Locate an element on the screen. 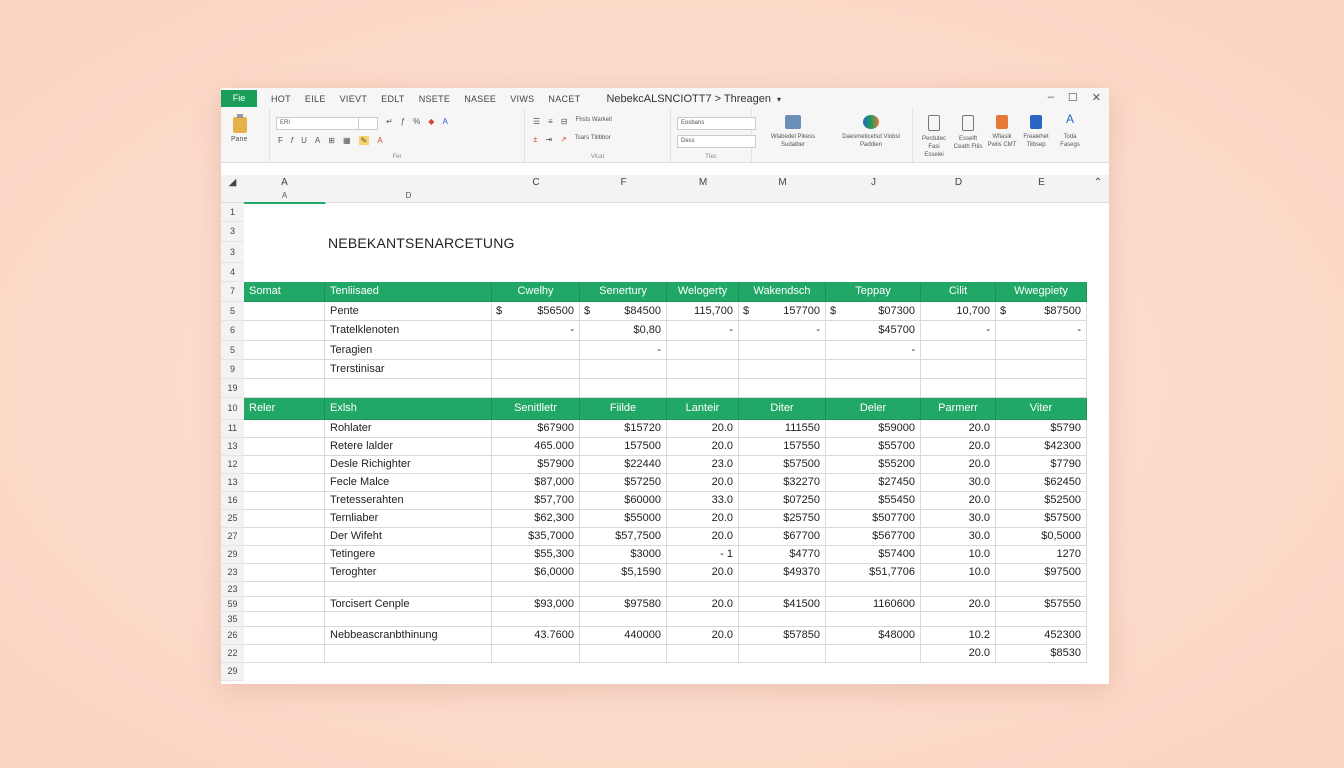 This screenshot has width=1344, height=768. table-cell: $07300 $ is located at coordinates (873, 311).